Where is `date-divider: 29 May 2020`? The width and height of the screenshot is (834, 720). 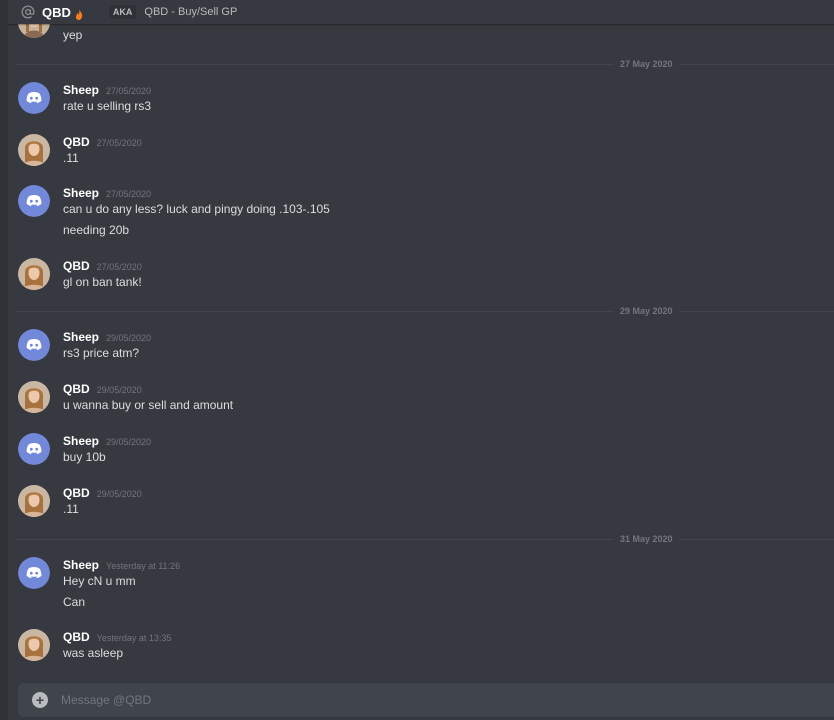 date-divider: 29 May 2020 is located at coordinates (425, 311).